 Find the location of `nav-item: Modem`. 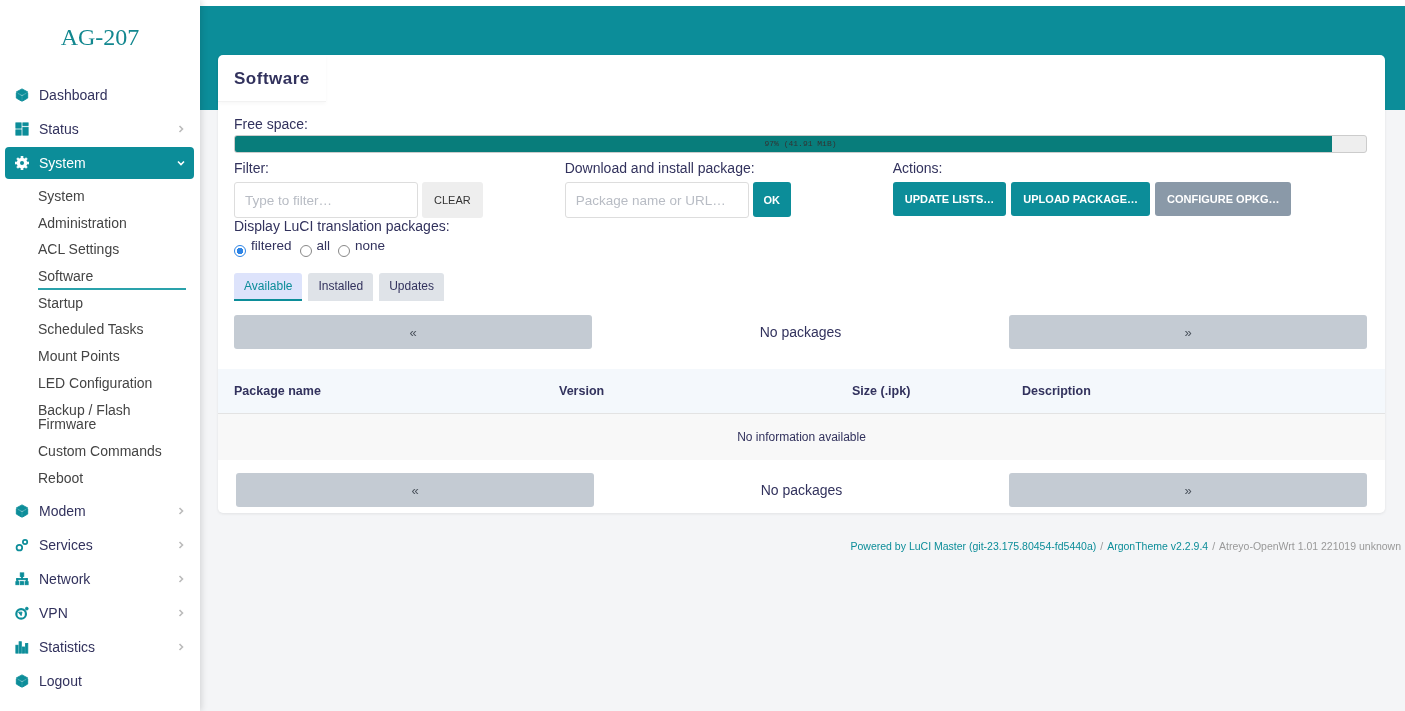

nav-item: Modem is located at coordinates (99, 511).